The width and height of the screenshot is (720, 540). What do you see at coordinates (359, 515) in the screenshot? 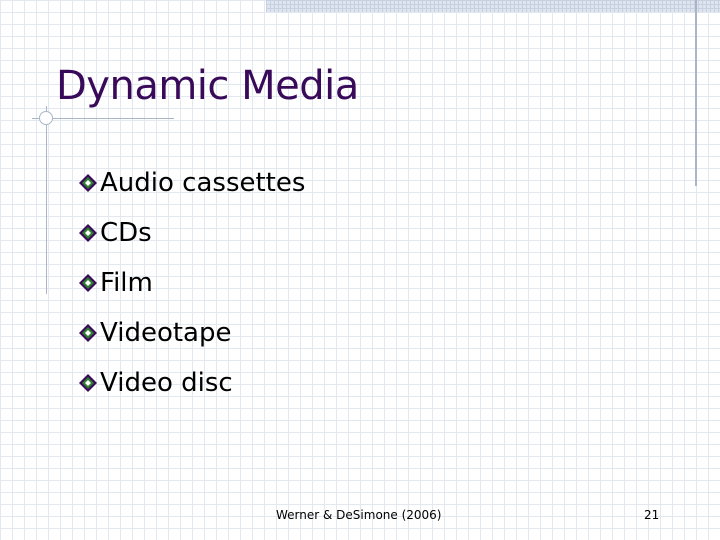
I see `footer-source: Werner & DeSimone (2006)` at bounding box center [359, 515].